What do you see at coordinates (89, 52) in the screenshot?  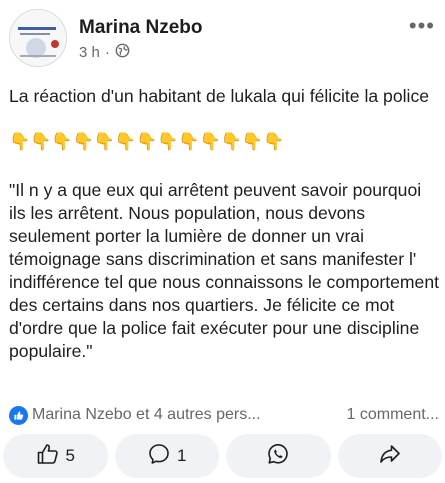 I see `post-time: 3 h` at bounding box center [89, 52].